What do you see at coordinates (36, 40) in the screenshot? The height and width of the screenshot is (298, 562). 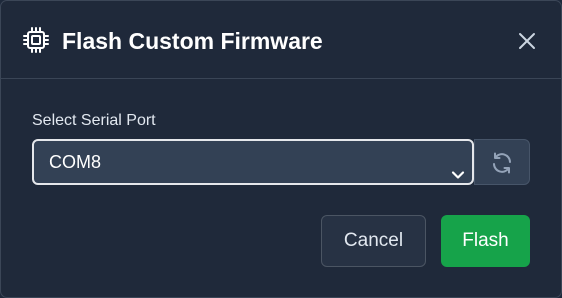 I see `chip-icon` at bounding box center [36, 40].